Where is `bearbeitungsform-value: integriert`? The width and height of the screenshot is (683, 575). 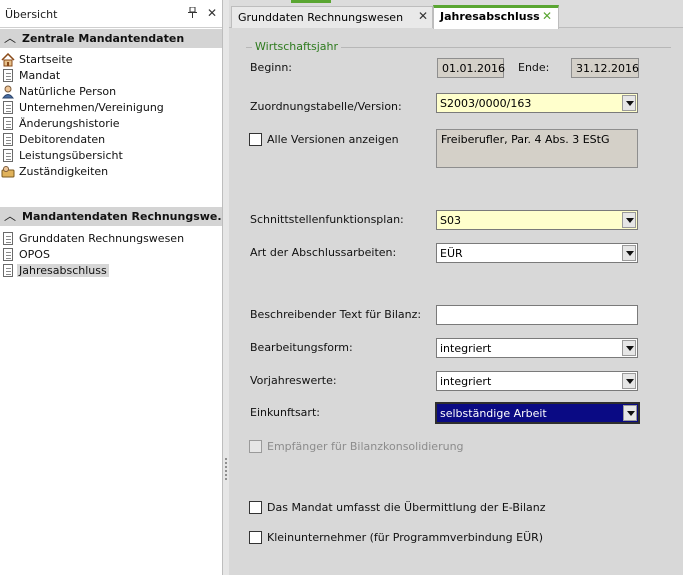
bearbeitungsform-value: integriert is located at coordinates (466, 348).